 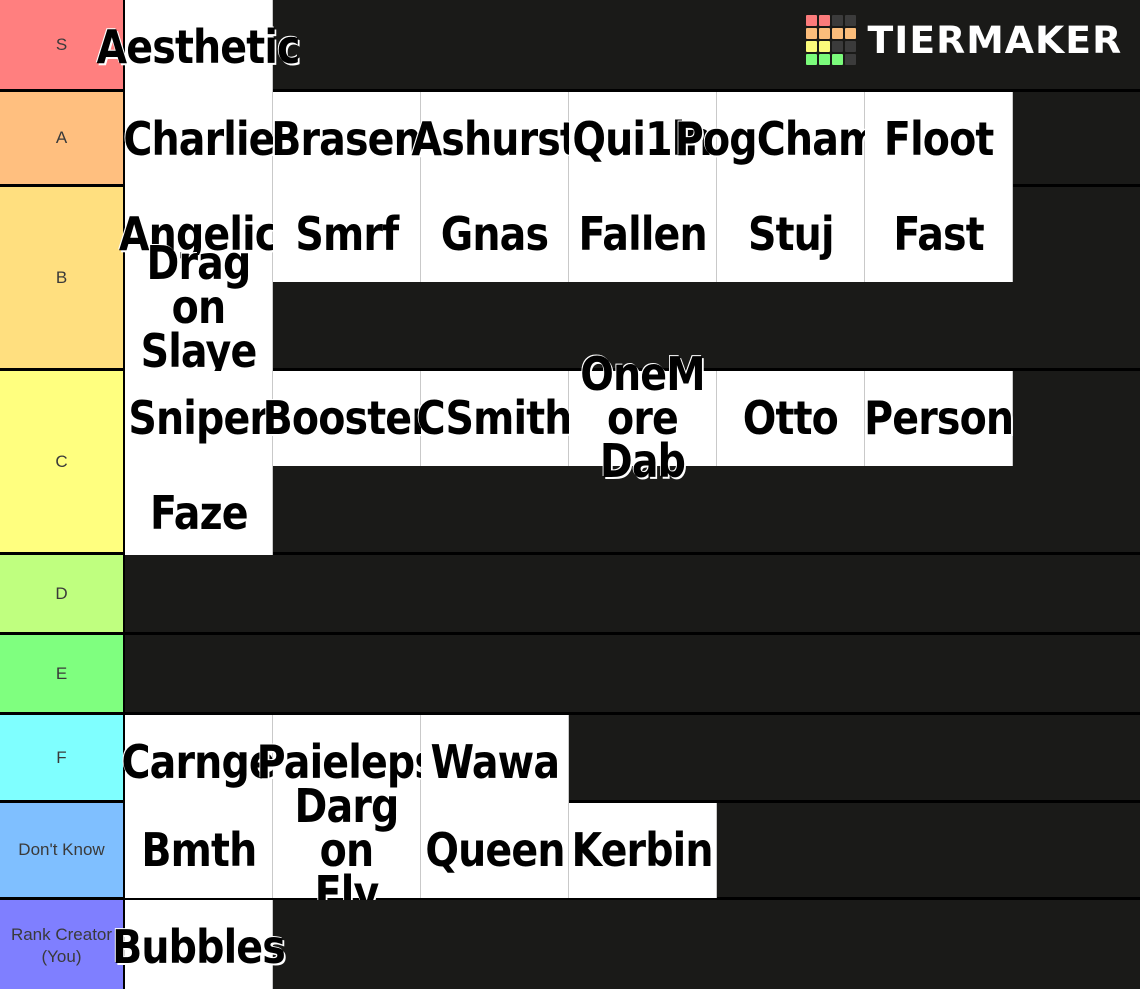 I want to click on tiermaker-logo: TIERMAKER, so click(x=964, y=40).